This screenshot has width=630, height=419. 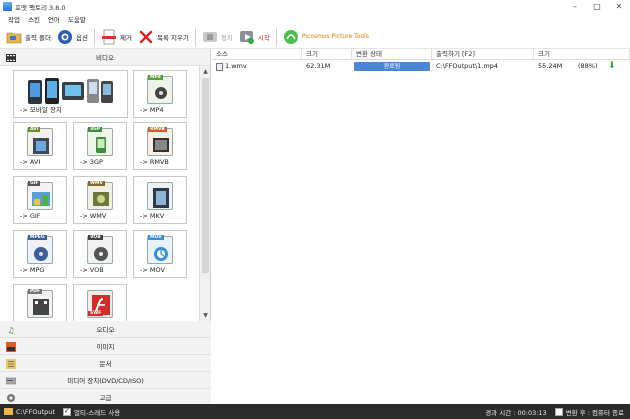 I want to click on picture-tools-button: Picosmos Picture Tools, so click(x=326, y=37).